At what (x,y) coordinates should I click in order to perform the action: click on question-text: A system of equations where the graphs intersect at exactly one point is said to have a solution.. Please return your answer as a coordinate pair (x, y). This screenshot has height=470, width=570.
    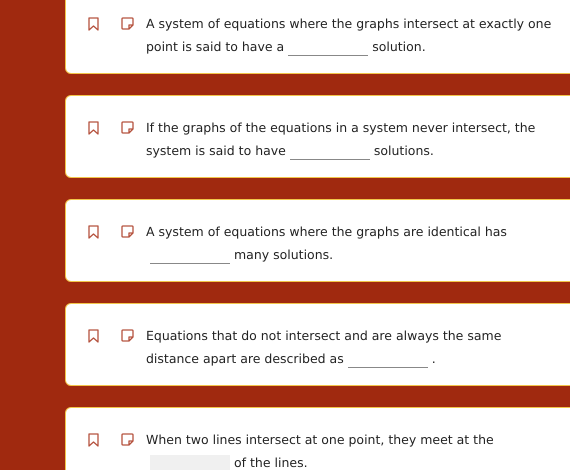
    Looking at the image, I should click on (349, 36).